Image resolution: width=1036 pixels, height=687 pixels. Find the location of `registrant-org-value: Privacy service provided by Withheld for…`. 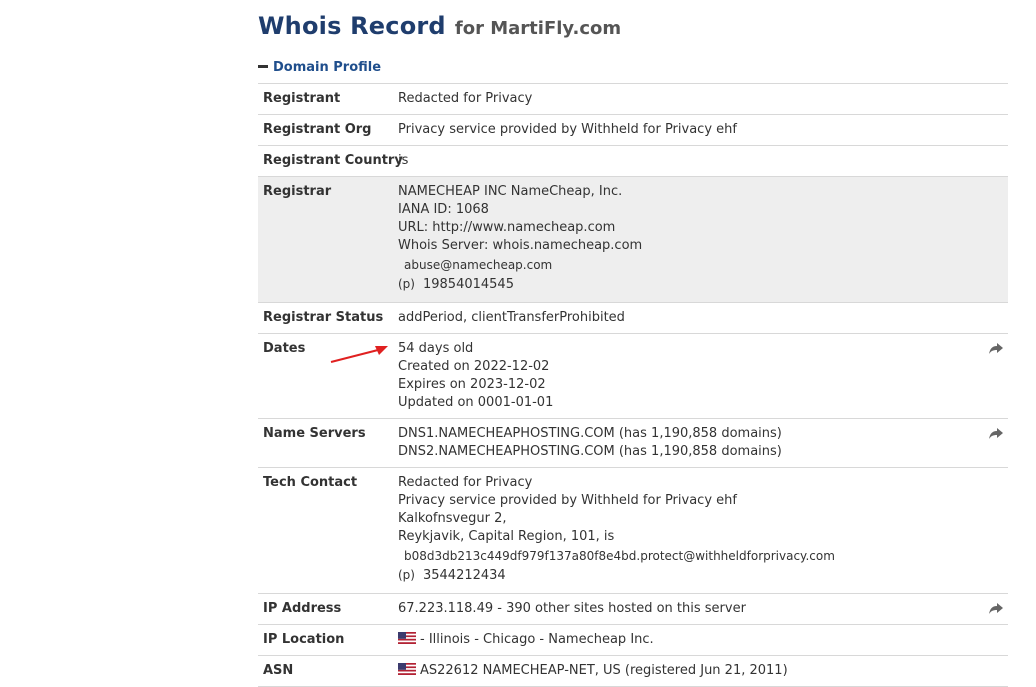

registrant-org-value: Privacy service provided by Withheld for… is located at coordinates (567, 129).